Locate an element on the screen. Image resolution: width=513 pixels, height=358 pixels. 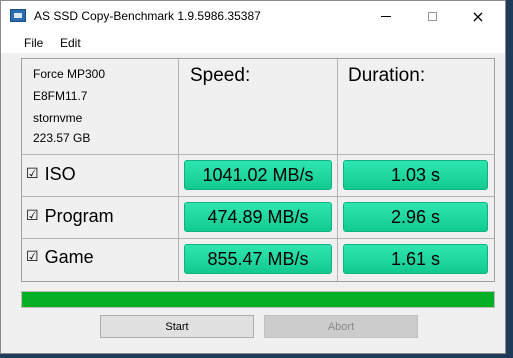
speed-header: Speed: is located at coordinates (220, 75).